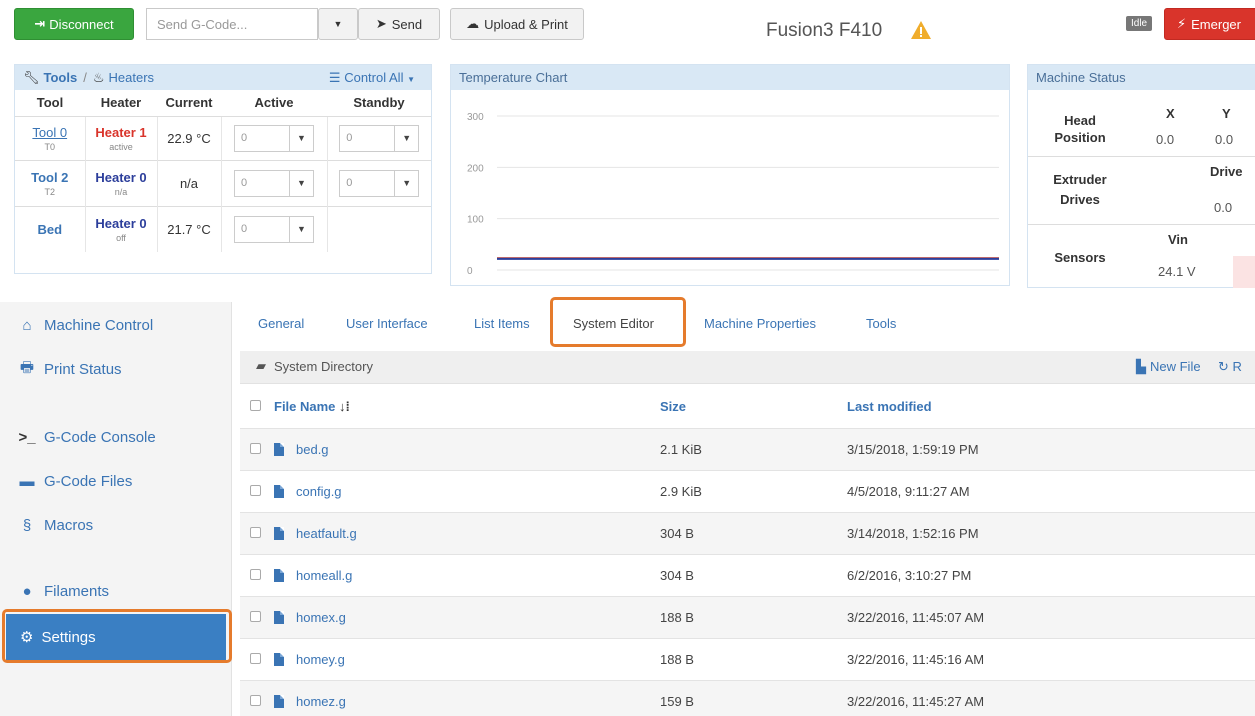  I want to click on heater-cell: Heater 1 active, so click(120, 137).